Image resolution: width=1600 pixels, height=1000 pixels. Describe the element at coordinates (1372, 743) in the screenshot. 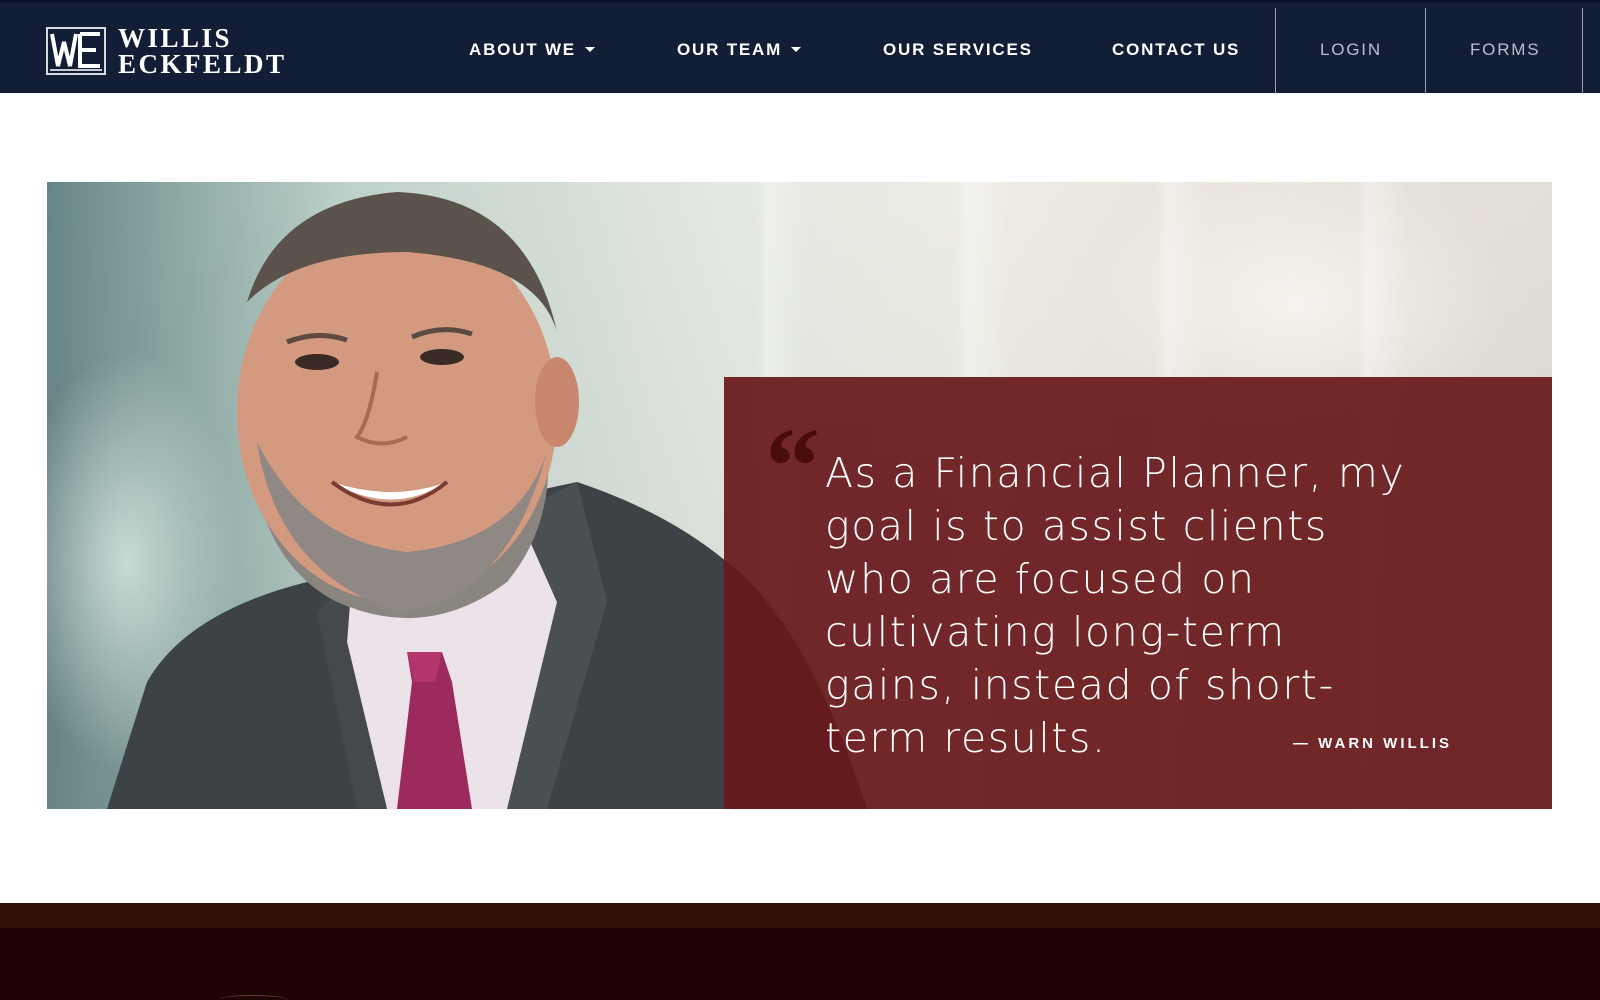

I see `testimonial-author: — WARN WILLIS` at that location.